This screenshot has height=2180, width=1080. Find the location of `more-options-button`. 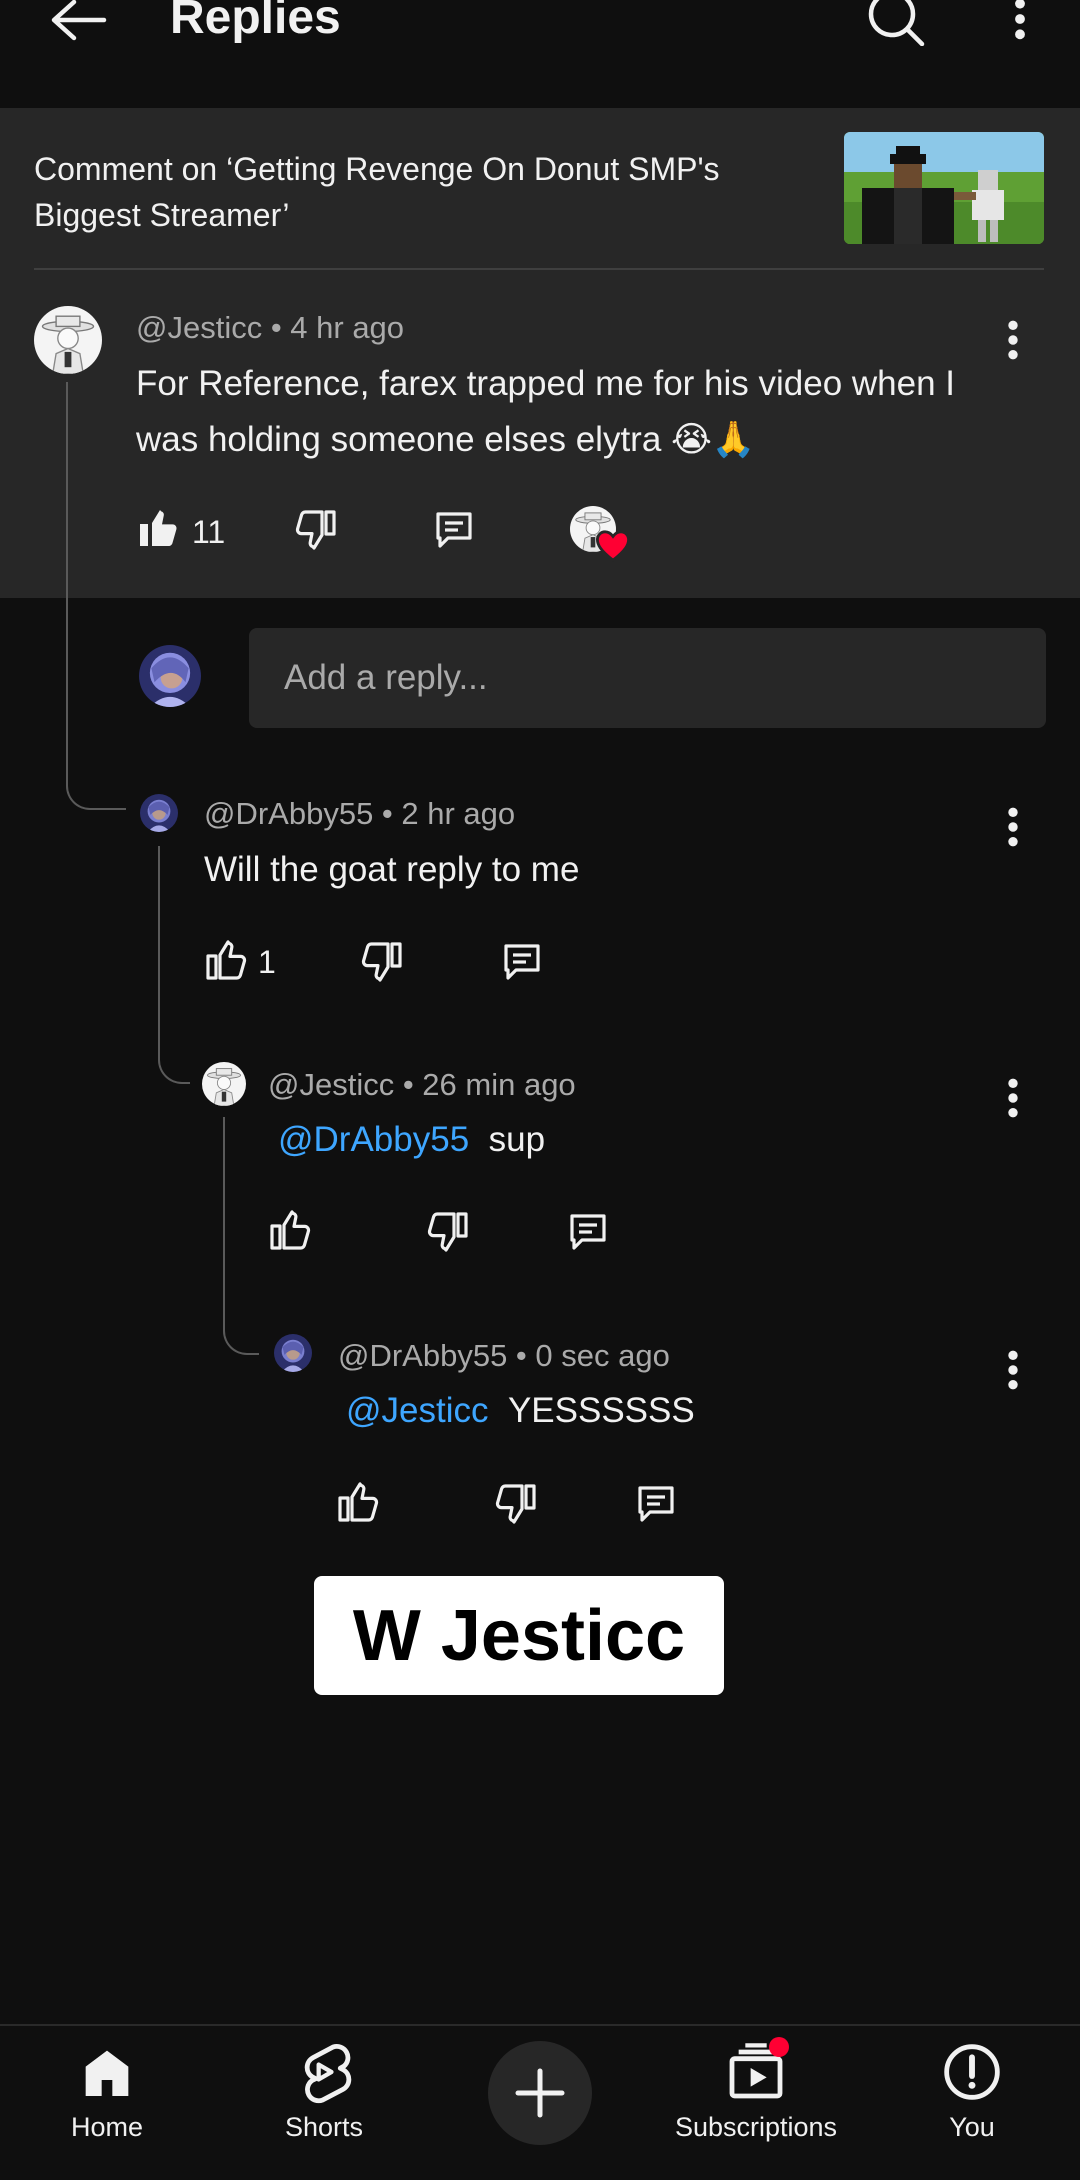

more-options-button is located at coordinates (1020, 23).